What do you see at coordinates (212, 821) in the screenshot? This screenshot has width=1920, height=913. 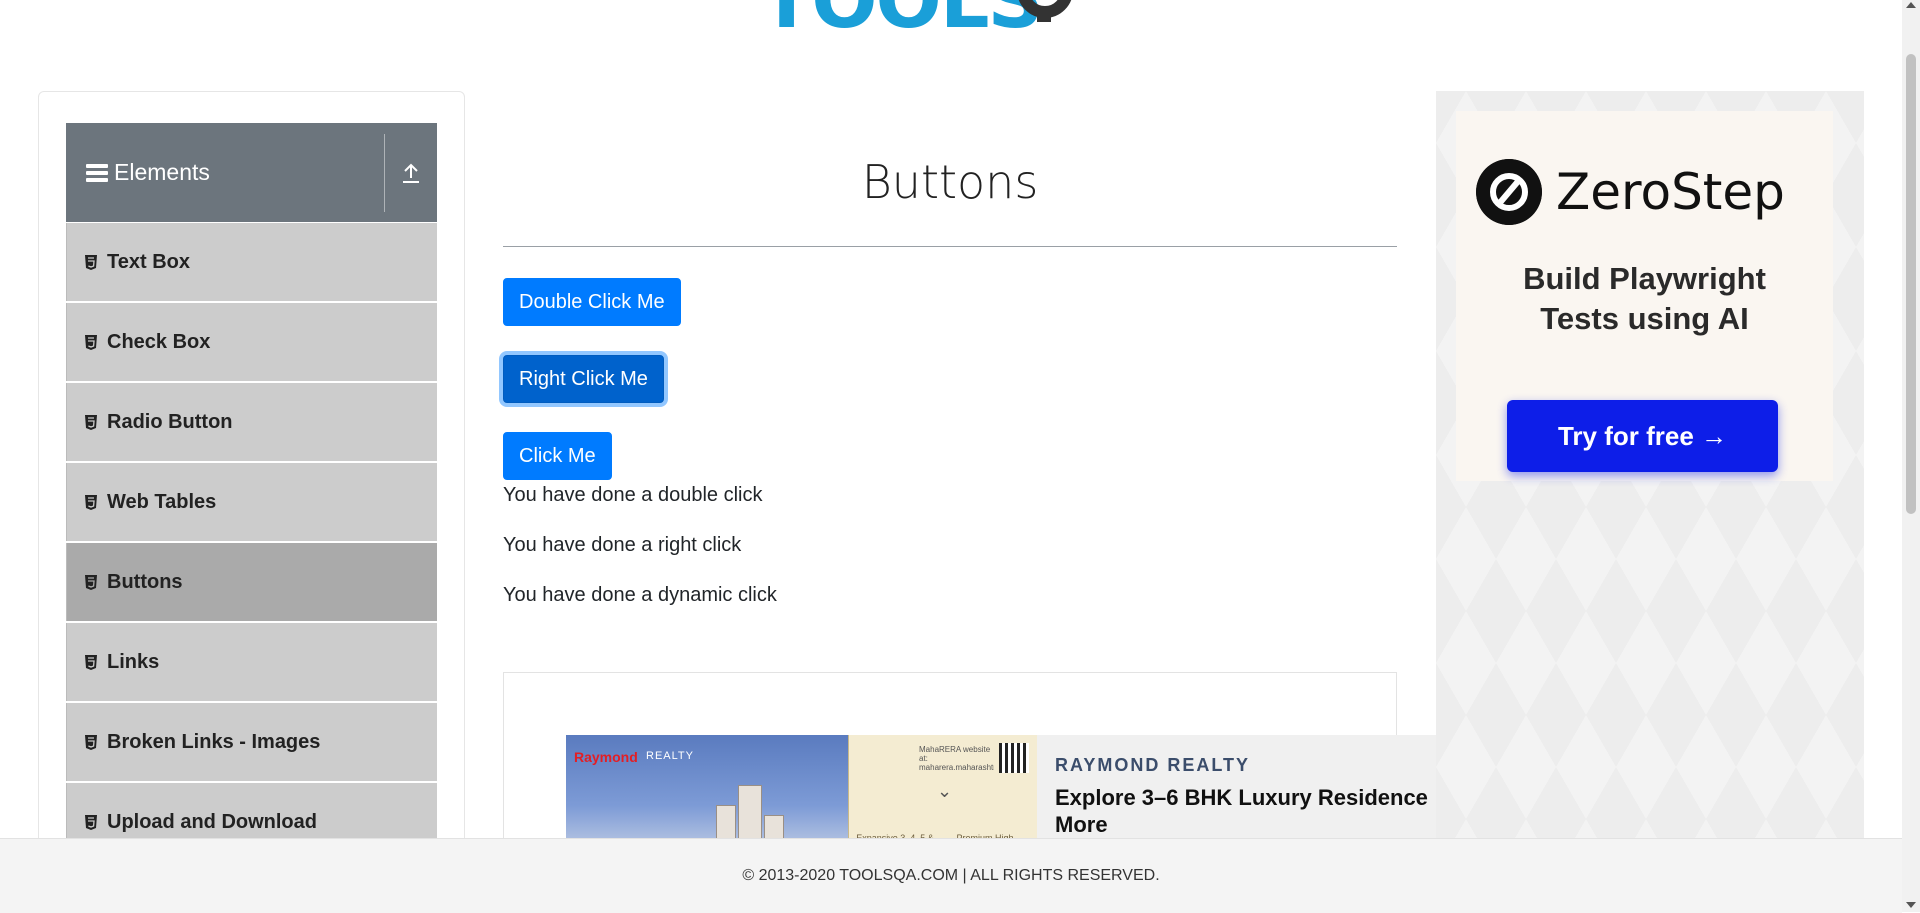 I see `sidebar-item-label: Upload and Download` at bounding box center [212, 821].